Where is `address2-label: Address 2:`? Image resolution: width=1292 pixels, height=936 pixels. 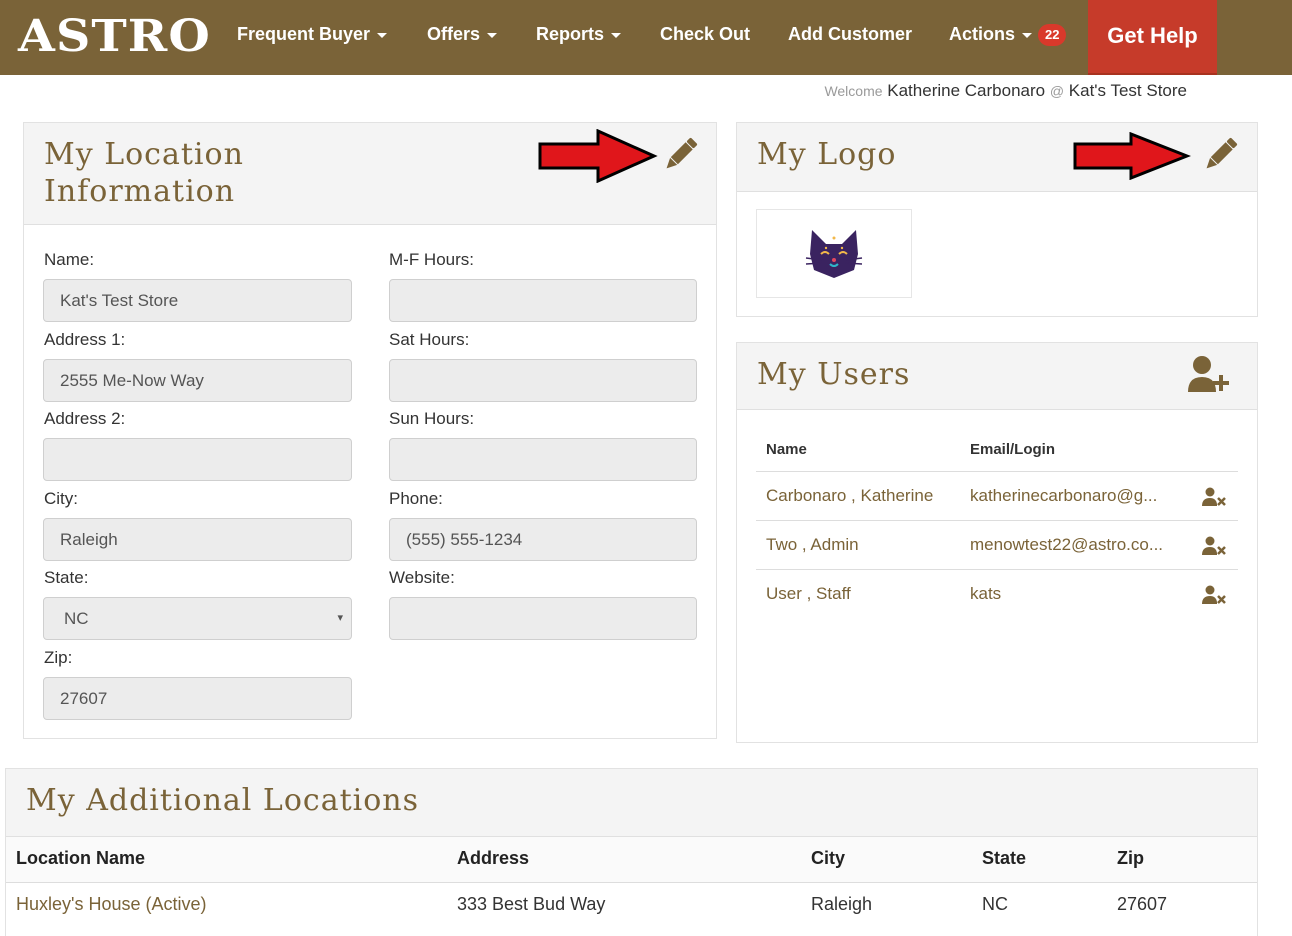 address2-label: Address 2: is located at coordinates (85, 418).